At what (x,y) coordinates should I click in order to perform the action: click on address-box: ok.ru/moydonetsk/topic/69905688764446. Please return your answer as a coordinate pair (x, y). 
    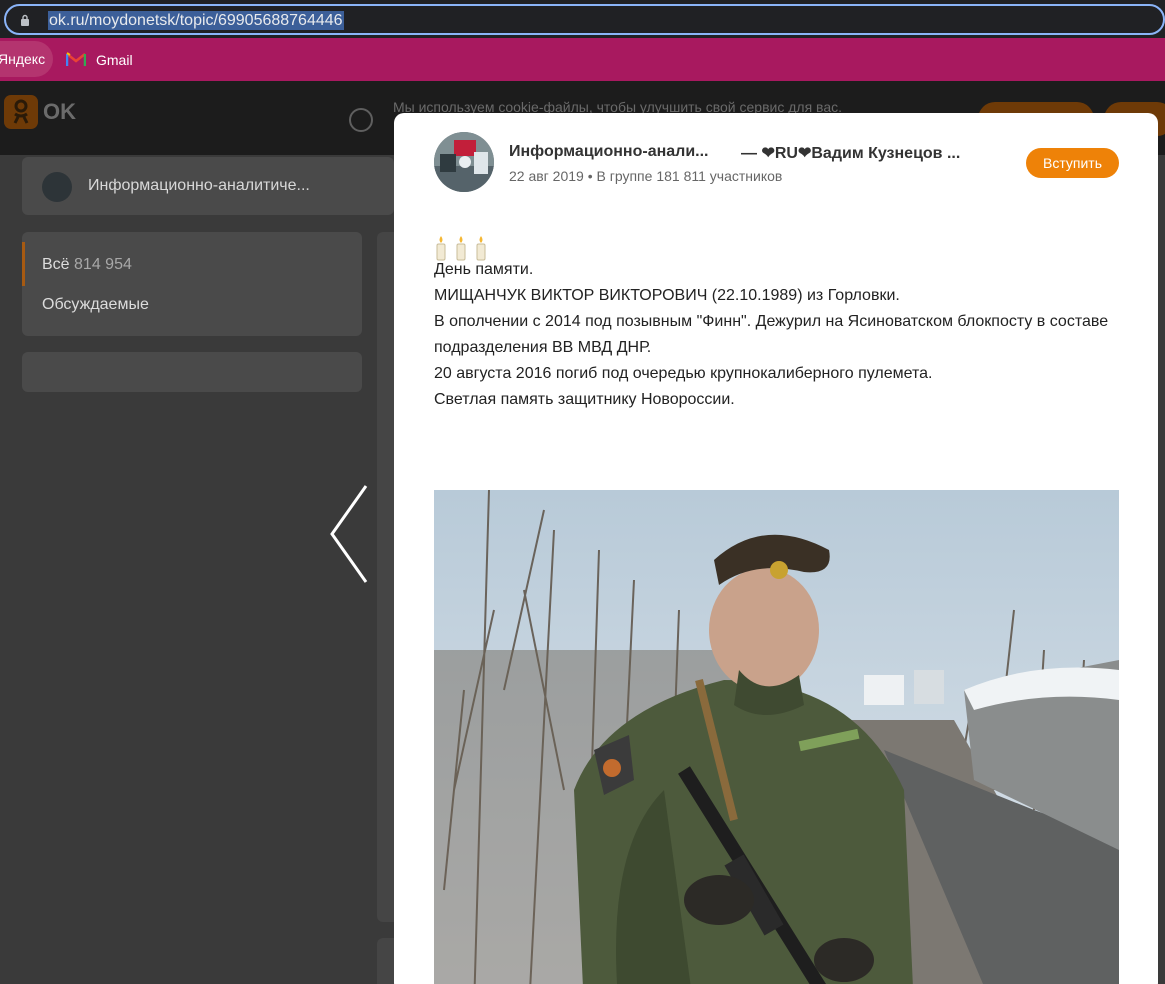
    Looking at the image, I should click on (584, 19).